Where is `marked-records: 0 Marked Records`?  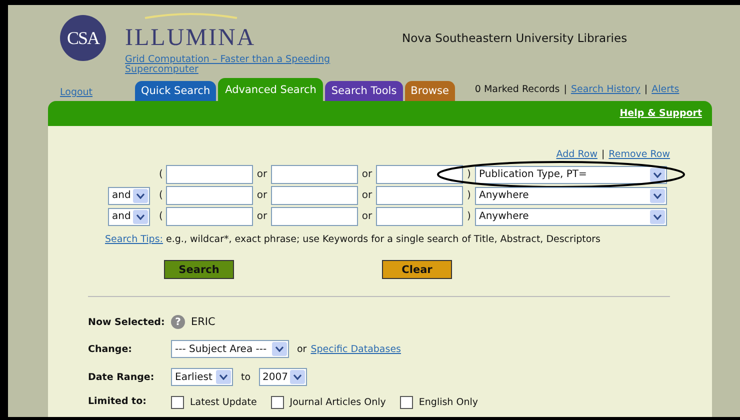
marked-records: 0 Marked Records is located at coordinates (517, 89).